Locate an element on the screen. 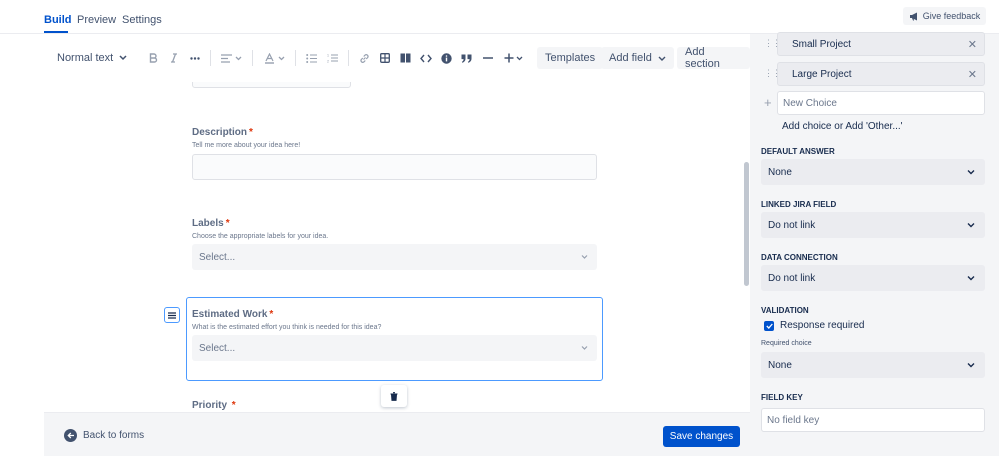 Image resolution: width=999 pixels, height=456 pixels. link-button is located at coordinates (364, 58).